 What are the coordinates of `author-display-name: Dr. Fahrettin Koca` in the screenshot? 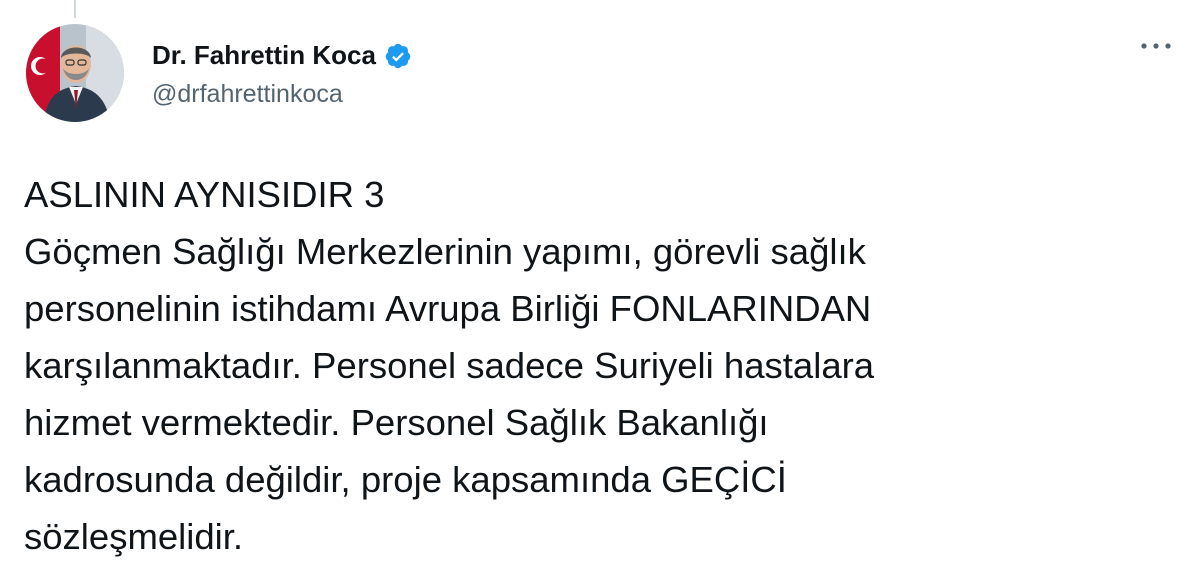 It's located at (264, 55).